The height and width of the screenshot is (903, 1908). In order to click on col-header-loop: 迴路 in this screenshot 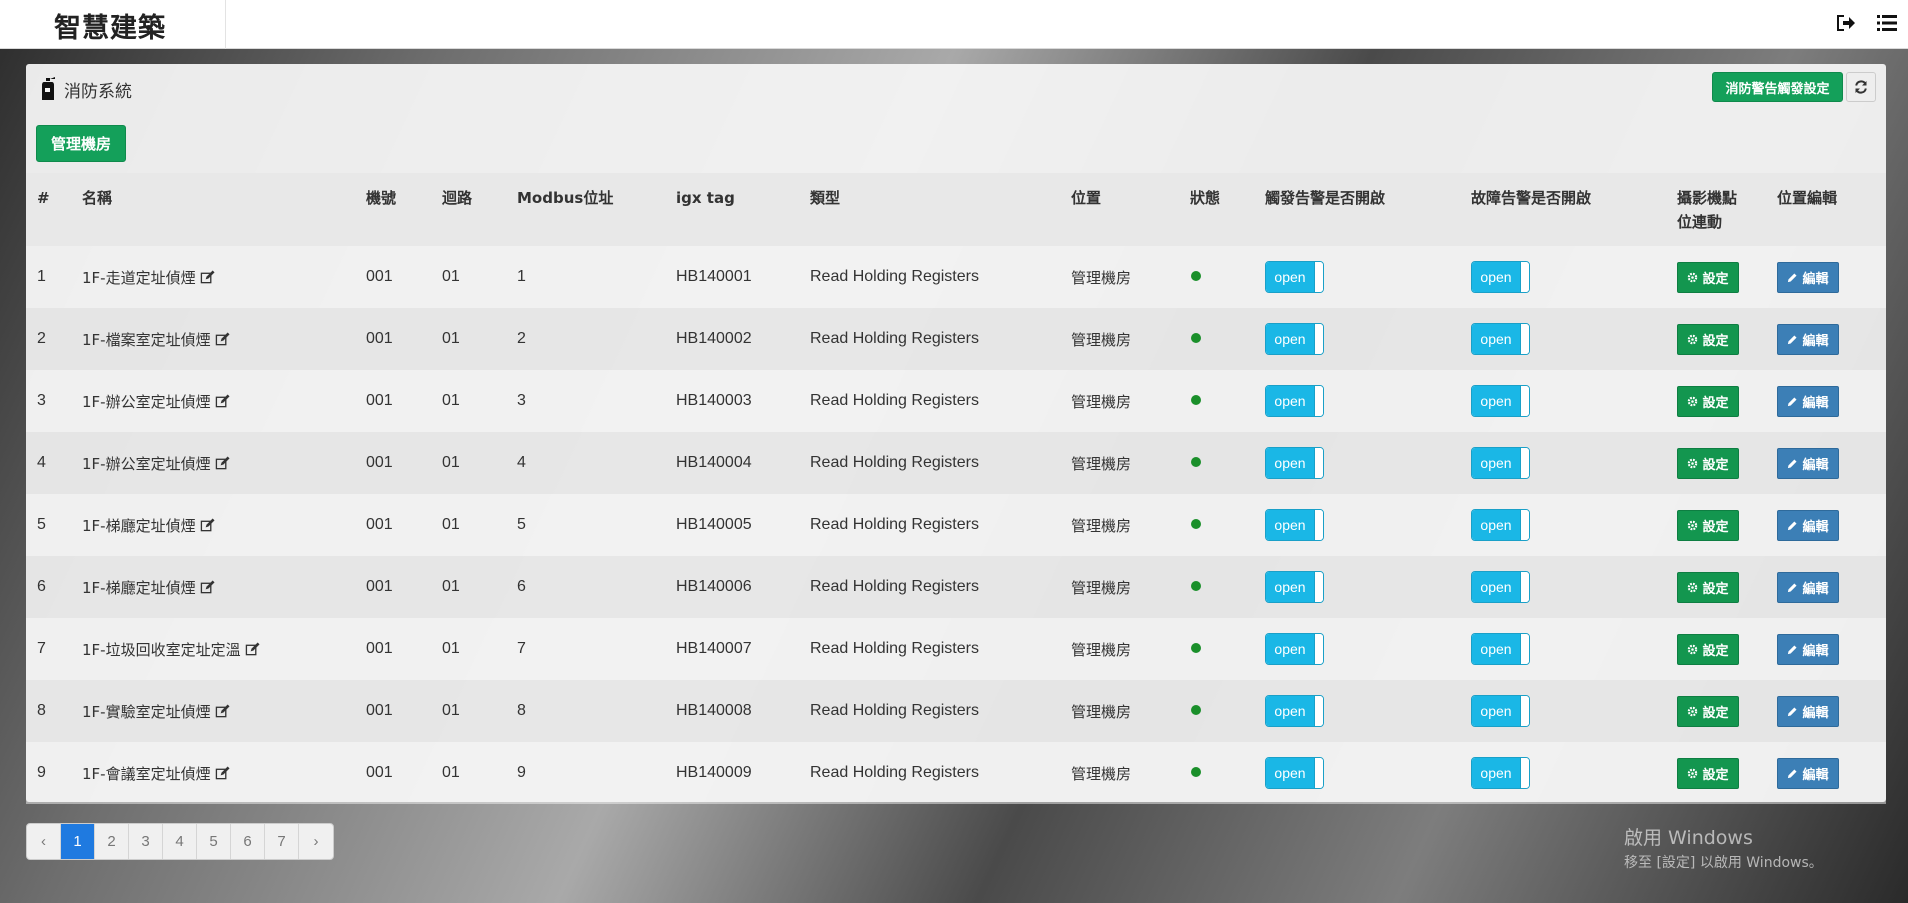, I will do `click(457, 198)`.